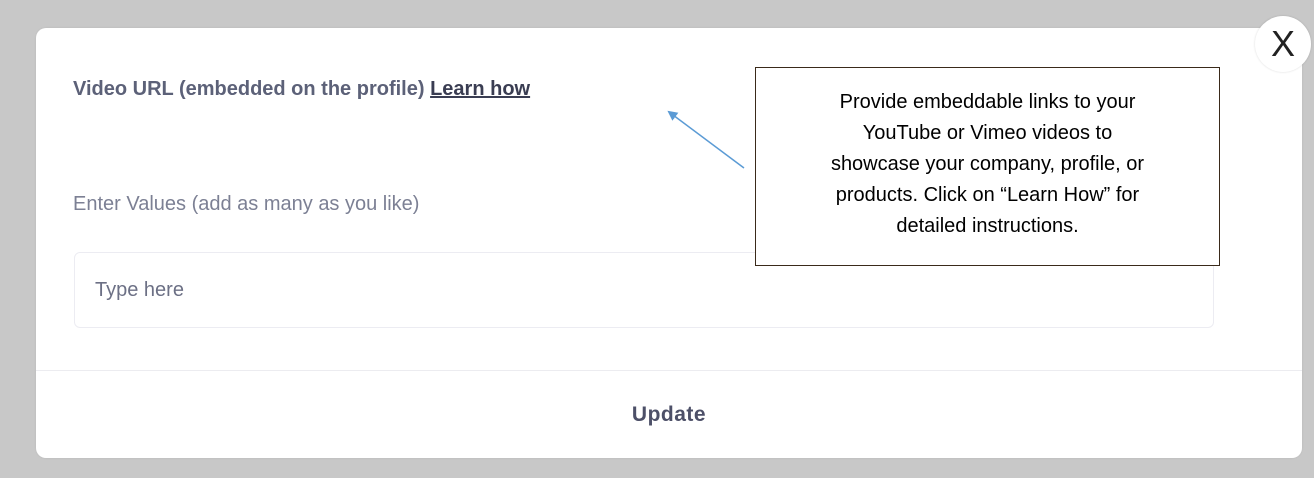 This screenshot has height=478, width=1314. I want to click on field-heading-text: Video URL (embedded on the profile), so click(249, 89).